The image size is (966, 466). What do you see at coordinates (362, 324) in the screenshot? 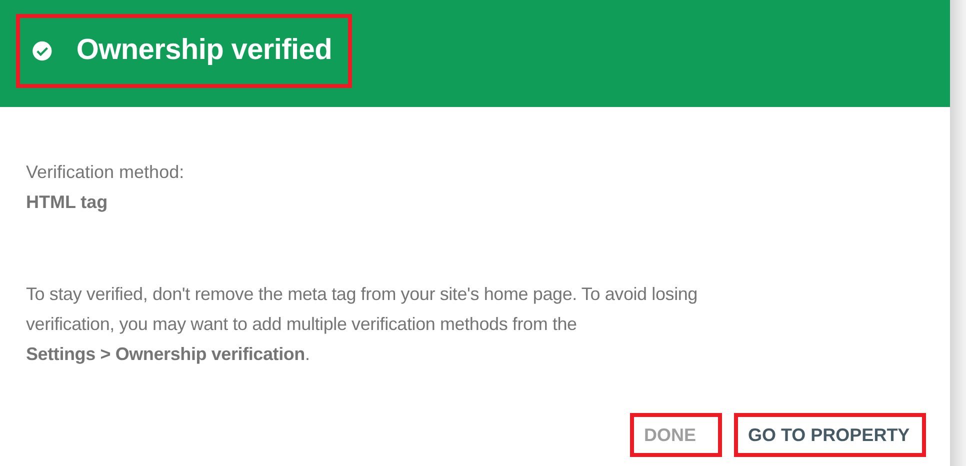
I see `info-message: To stay verified, don't remove the meta tag from your site's home page. To avoid losing verification, you may want to add multiple verification methods from the Settings > Ownership verification.` at bounding box center [362, 324].